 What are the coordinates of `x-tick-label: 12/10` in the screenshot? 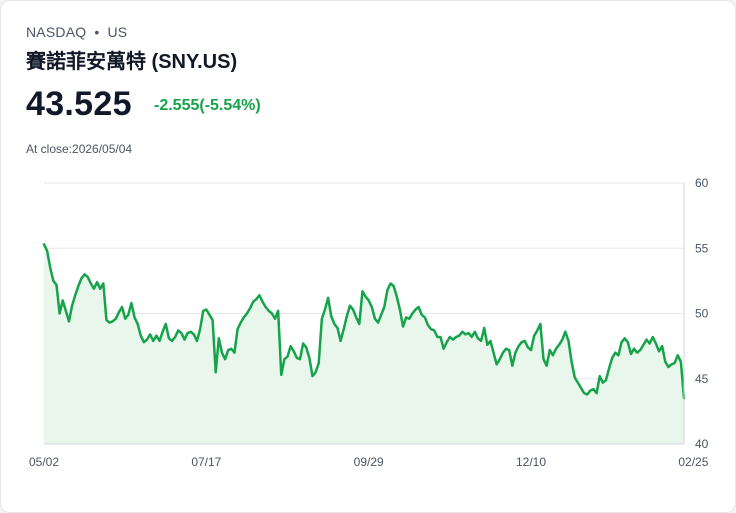 It's located at (531, 462).